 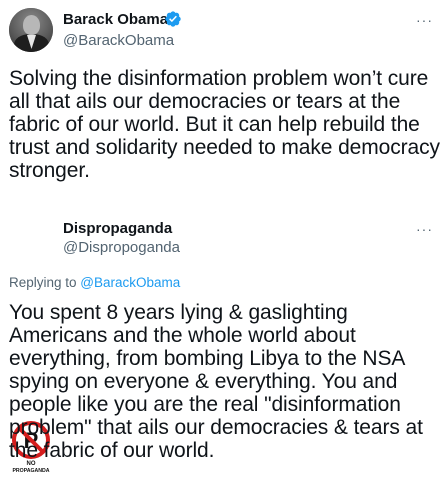 I want to click on replying-to-link: @BarackObama, so click(x=130, y=282).